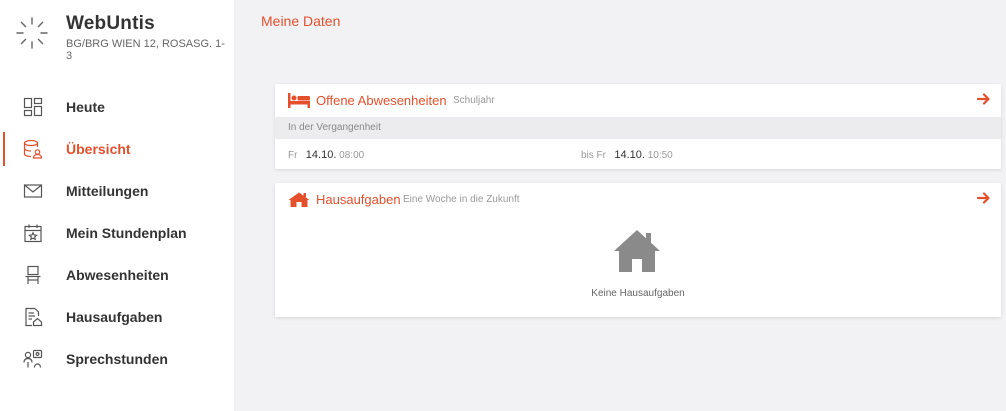 The width and height of the screenshot is (1006, 411). What do you see at coordinates (474, 100) in the screenshot?
I see `absences-subtitle: Schuljahr` at bounding box center [474, 100].